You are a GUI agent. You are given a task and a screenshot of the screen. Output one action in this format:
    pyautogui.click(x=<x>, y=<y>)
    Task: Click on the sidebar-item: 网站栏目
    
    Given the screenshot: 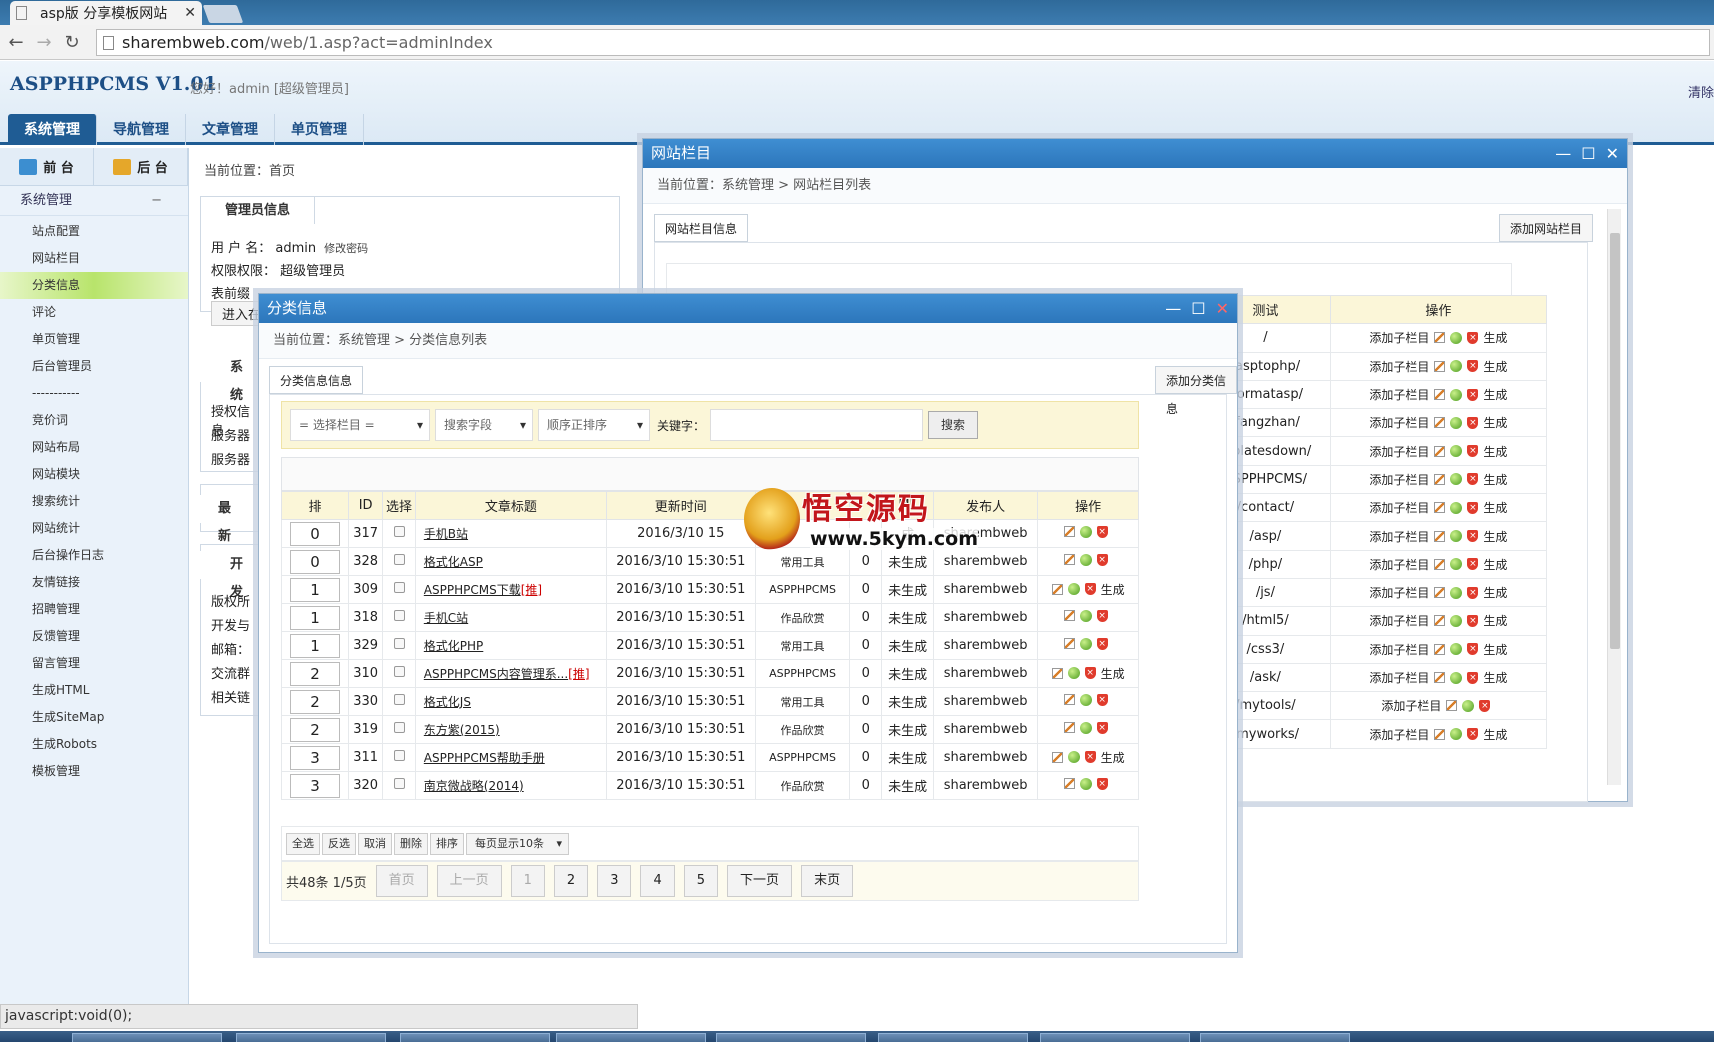 What is the action you would take?
    pyautogui.click(x=94, y=258)
    